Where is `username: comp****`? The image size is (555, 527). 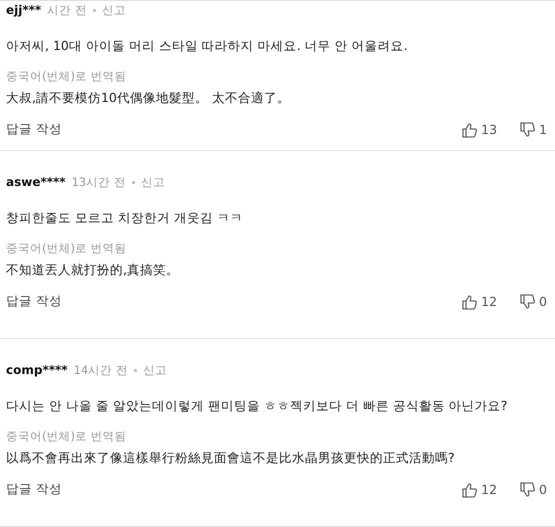 username: comp**** is located at coordinates (37, 370).